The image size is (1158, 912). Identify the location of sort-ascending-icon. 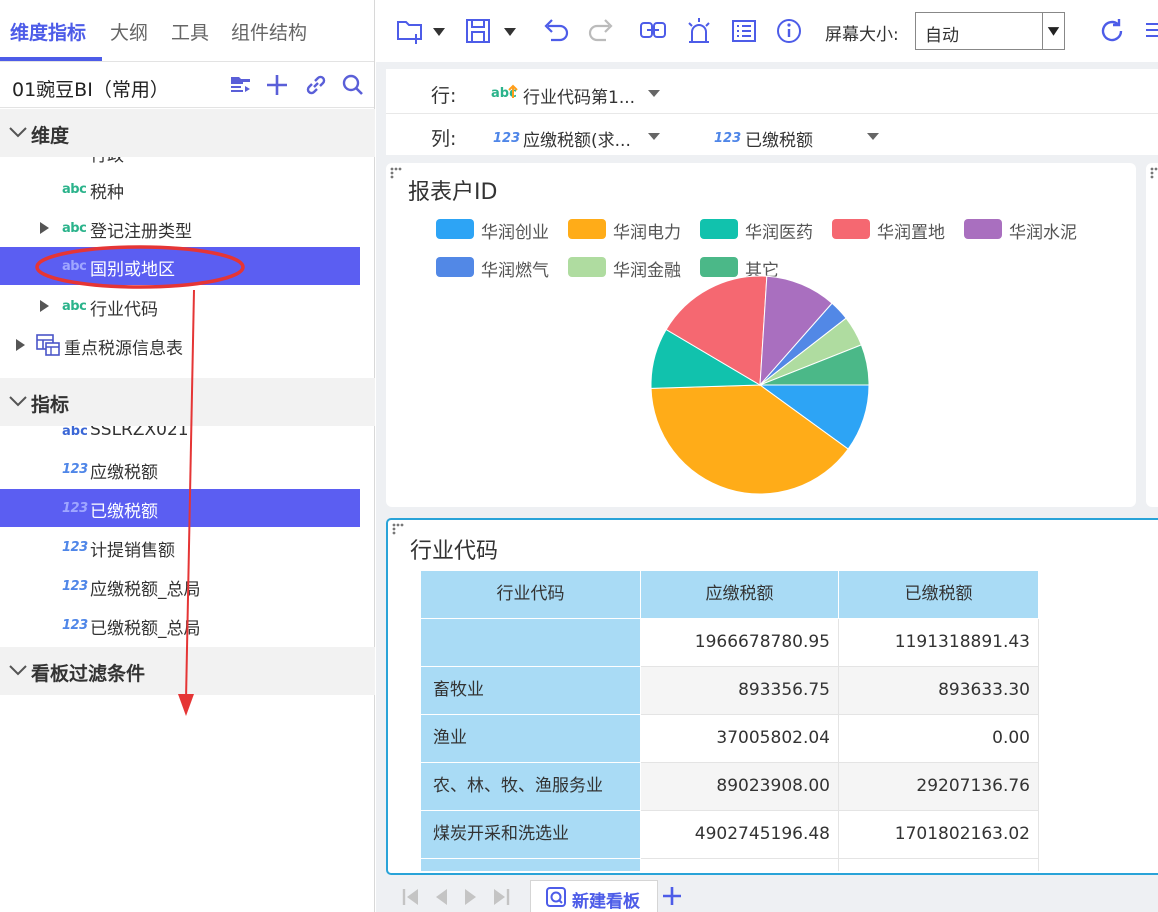
(513, 91).